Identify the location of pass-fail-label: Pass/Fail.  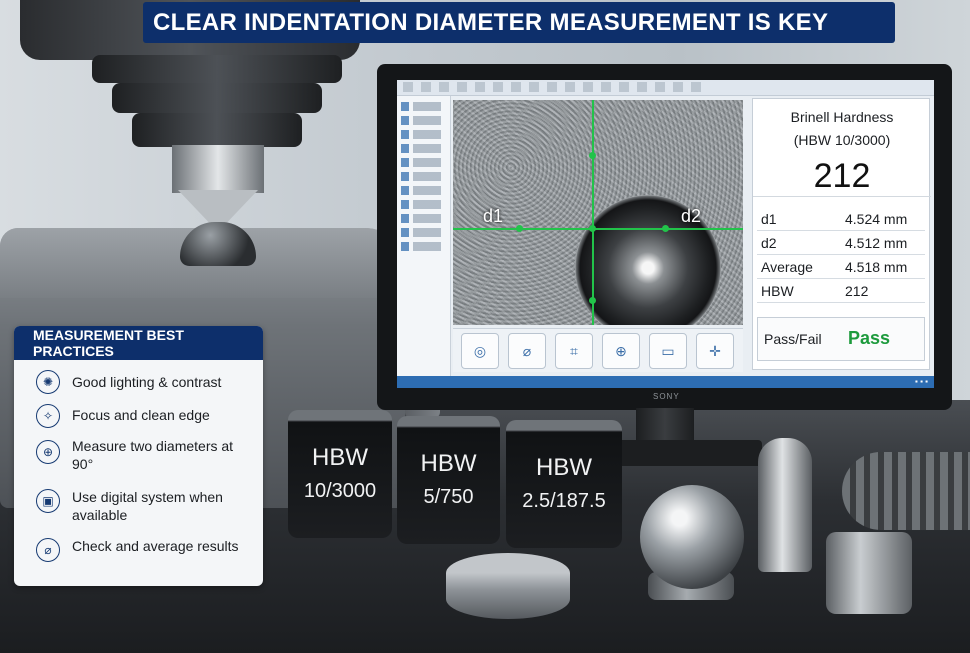
(793, 339).